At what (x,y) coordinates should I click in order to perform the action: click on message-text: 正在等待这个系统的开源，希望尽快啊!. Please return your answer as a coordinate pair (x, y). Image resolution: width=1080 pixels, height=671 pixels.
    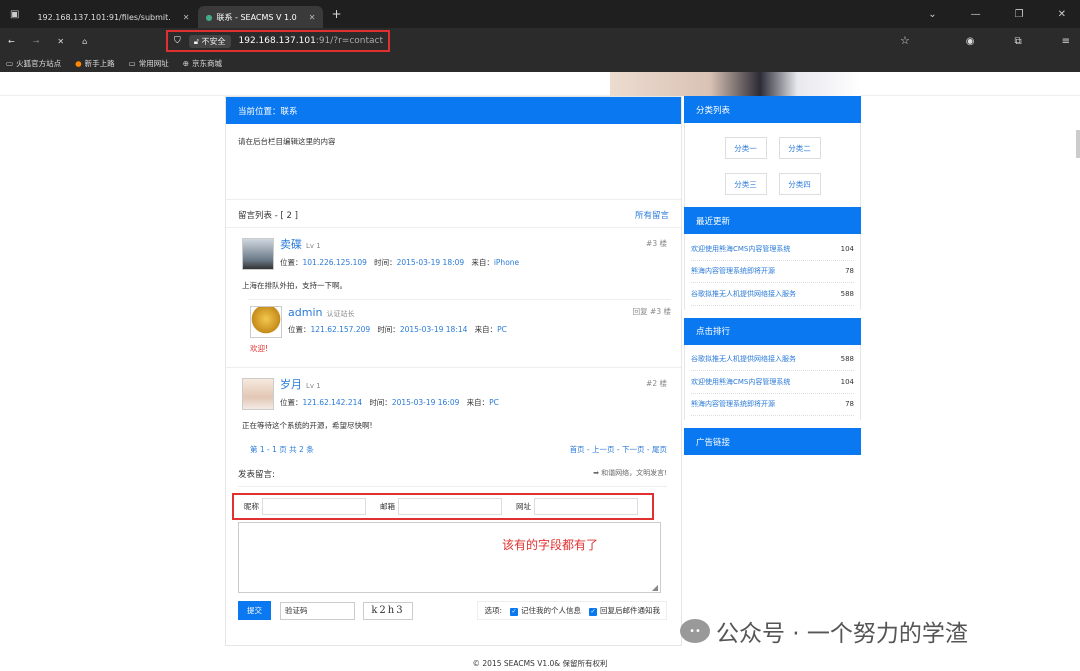
    Looking at the image, I should click on (307, 425).